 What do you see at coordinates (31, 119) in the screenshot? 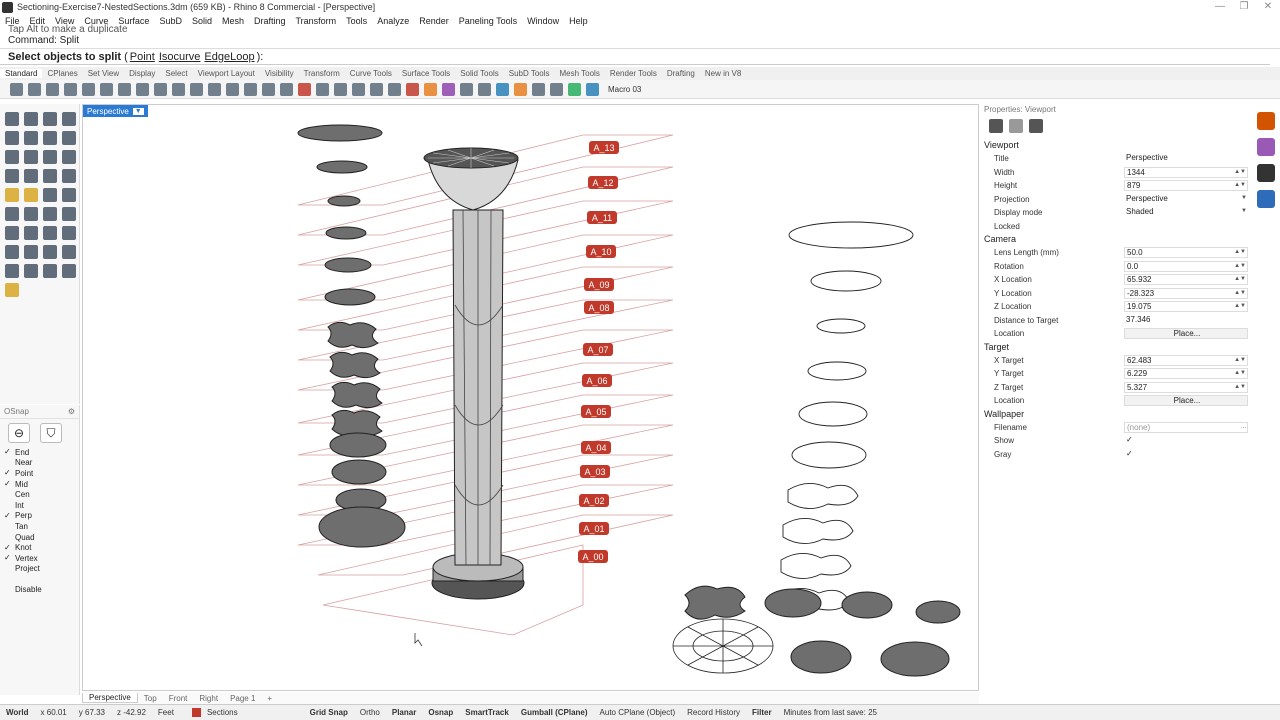
I see `point-icon` at bounding box center [31, 119].